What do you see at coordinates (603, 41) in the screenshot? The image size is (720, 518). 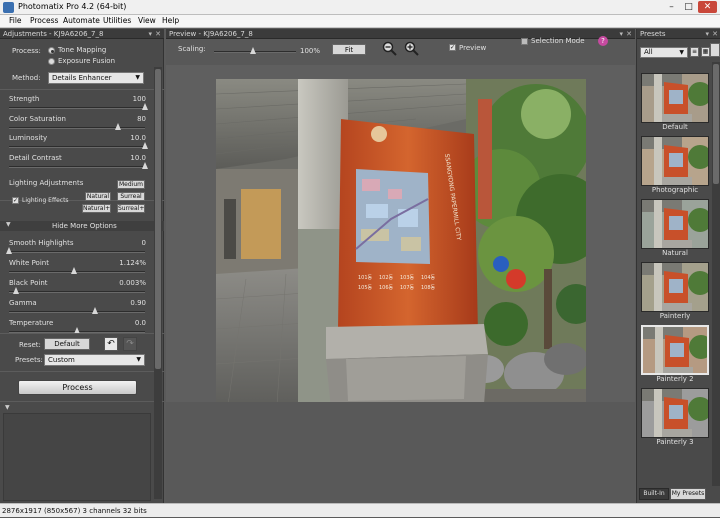 I see `help-icon: ?` at bounding box center [603, 41].